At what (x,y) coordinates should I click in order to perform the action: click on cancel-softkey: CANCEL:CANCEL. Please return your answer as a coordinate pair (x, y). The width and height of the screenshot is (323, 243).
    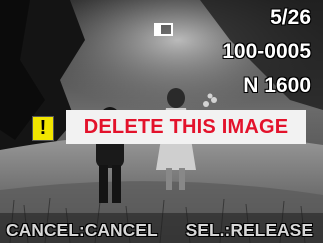
    Looking at the image, I should click on (82, 230).